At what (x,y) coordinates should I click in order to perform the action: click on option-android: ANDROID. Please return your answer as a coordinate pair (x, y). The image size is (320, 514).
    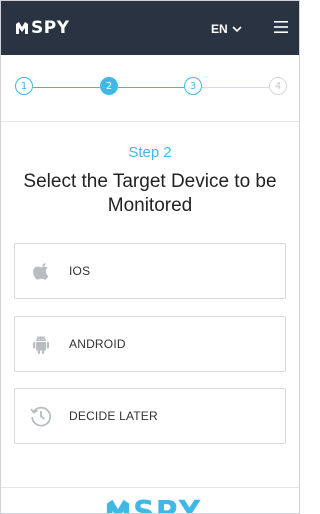
    Looking at the image, I should click on (150, 344).